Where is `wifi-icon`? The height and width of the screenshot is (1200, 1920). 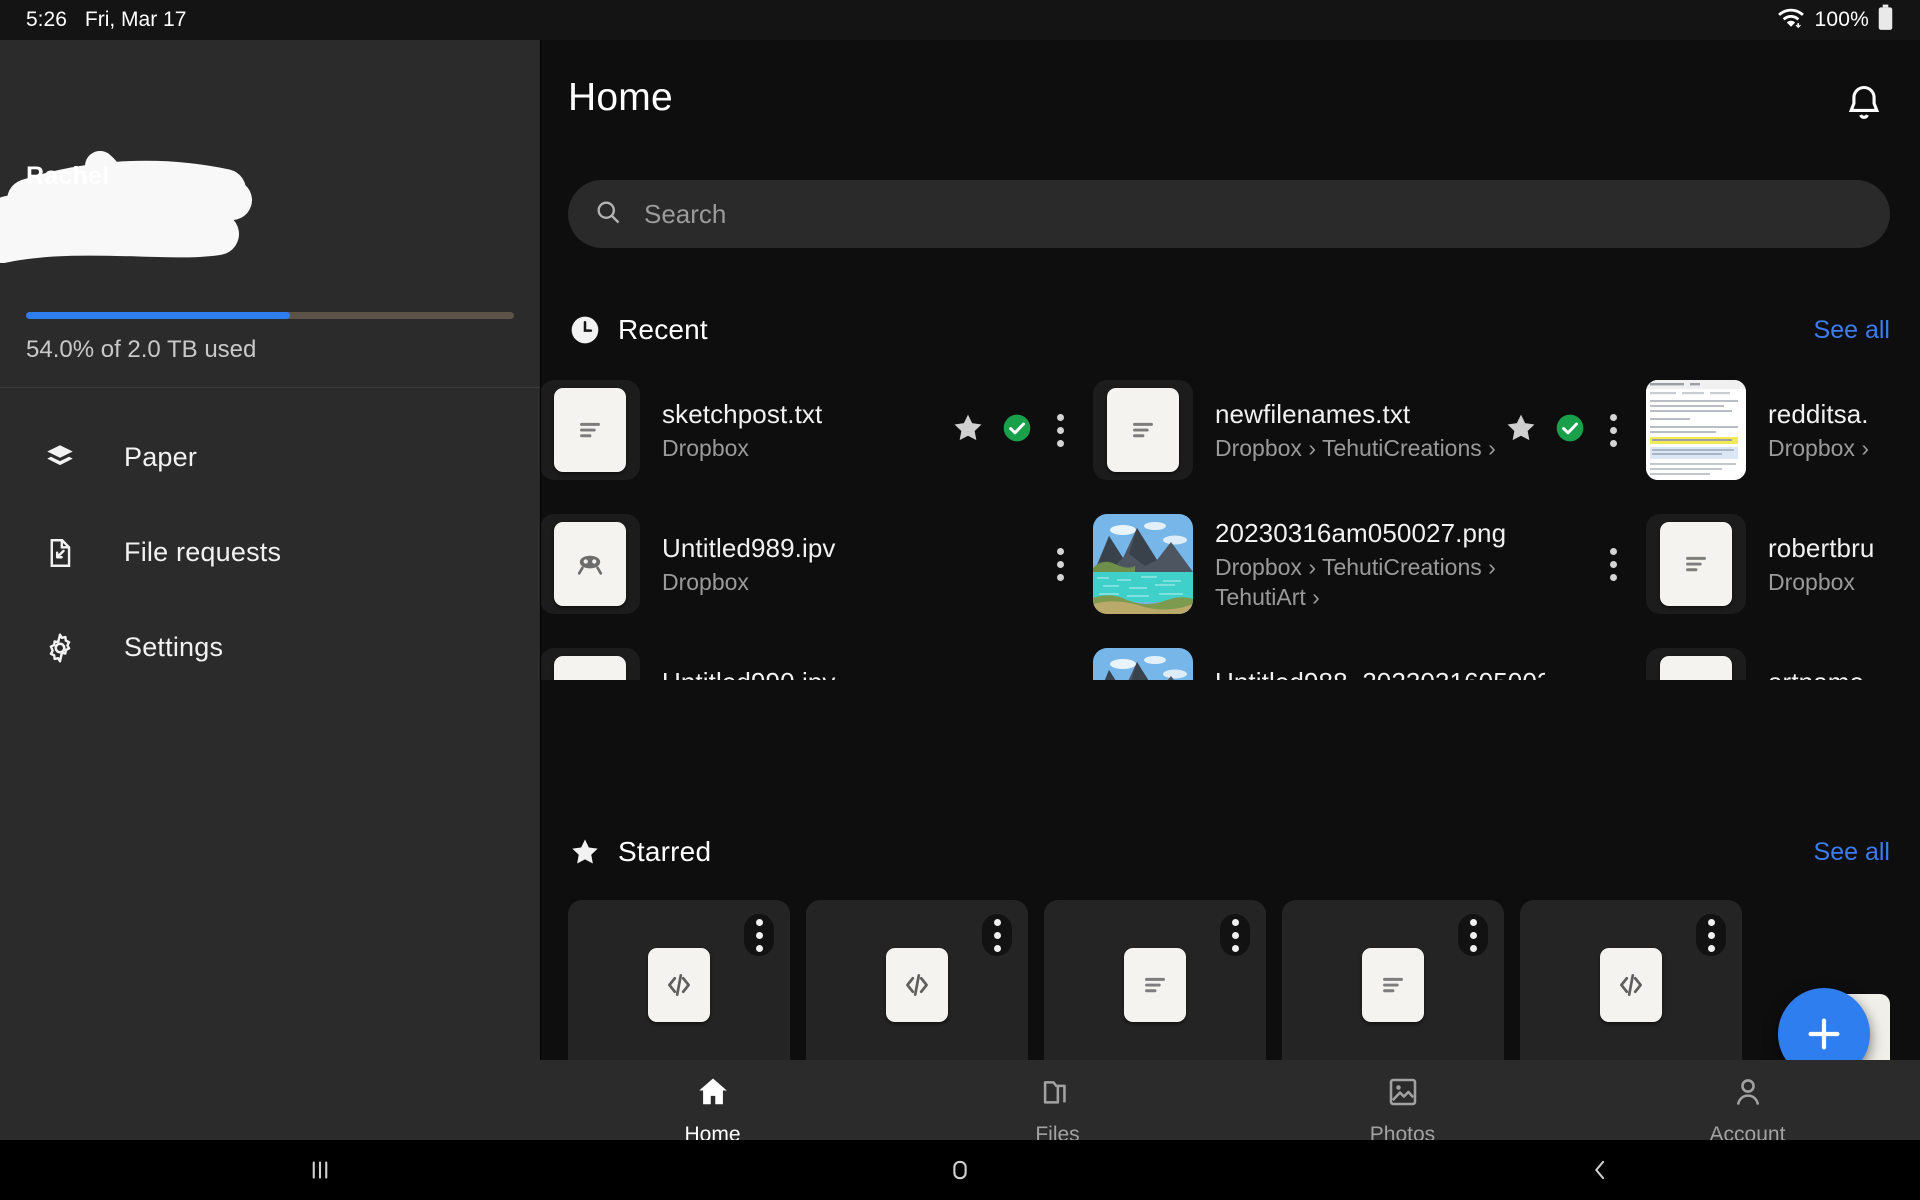
wifi-icon is located at coordinates (1791, 20).